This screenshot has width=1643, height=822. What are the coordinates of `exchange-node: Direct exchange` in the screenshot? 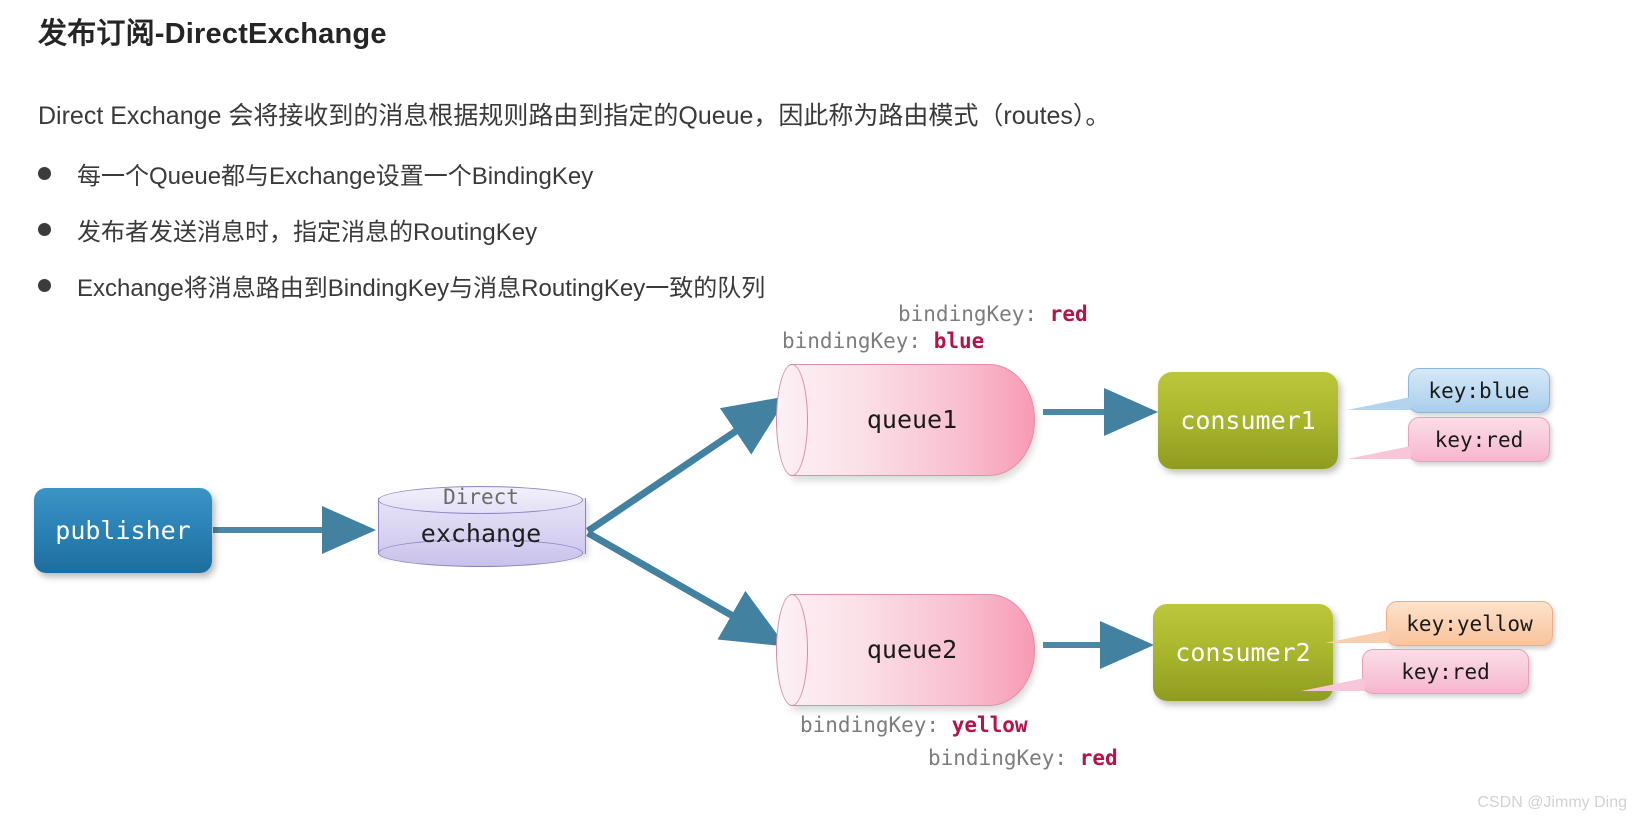 It's located at (482, 526).